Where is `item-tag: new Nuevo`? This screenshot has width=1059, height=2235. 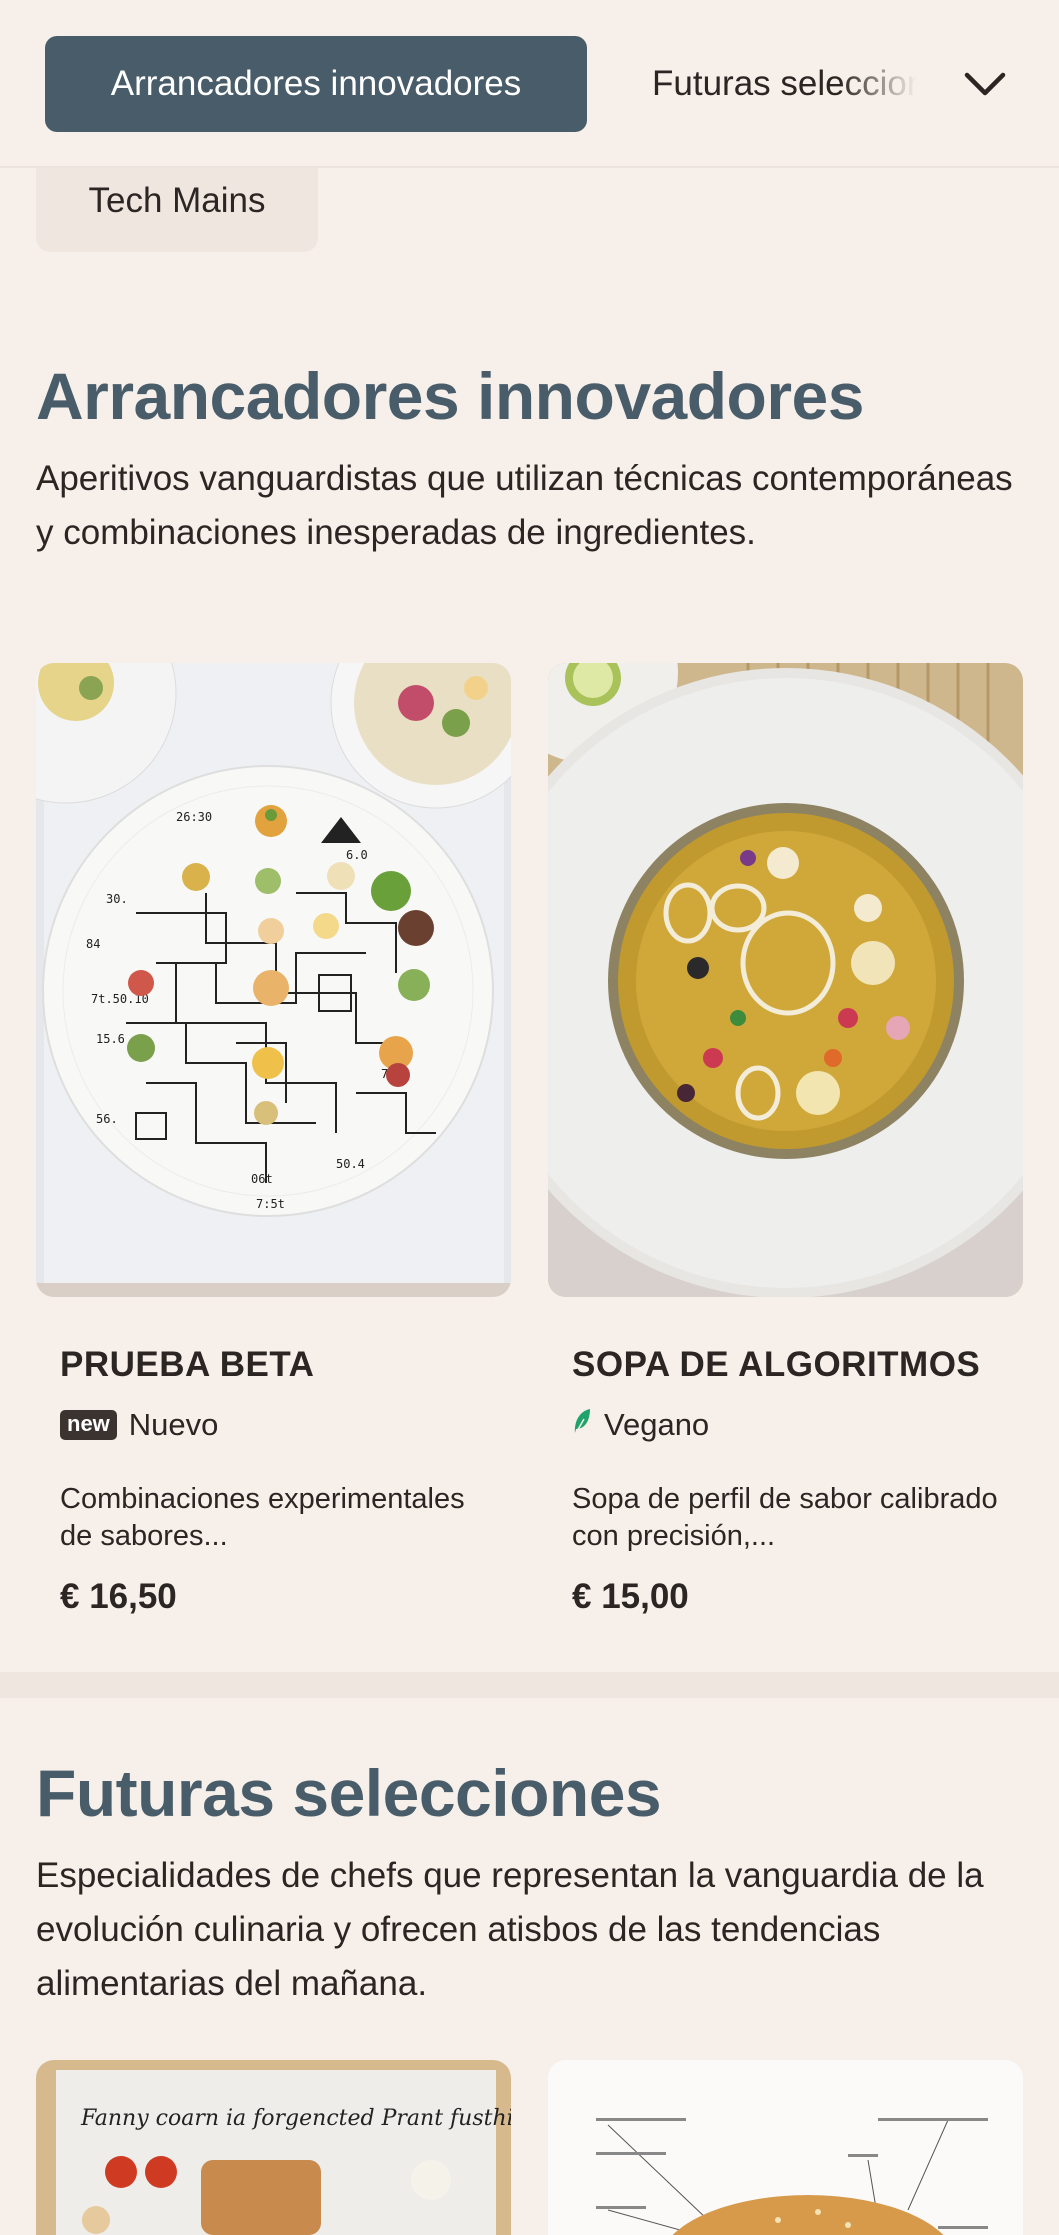
item-tag: new Nuevo is located at coordinates (139, 1425).